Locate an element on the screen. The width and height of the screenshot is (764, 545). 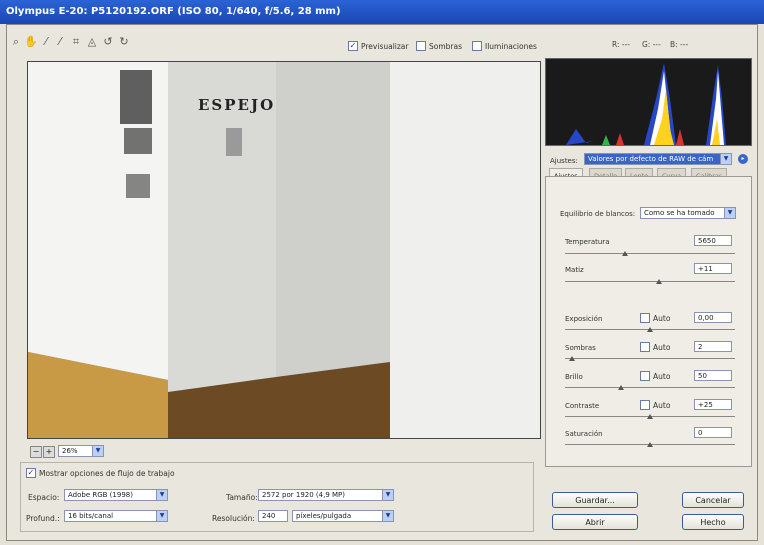
shadows-slider-thumb is located at coordinates (571, 358).